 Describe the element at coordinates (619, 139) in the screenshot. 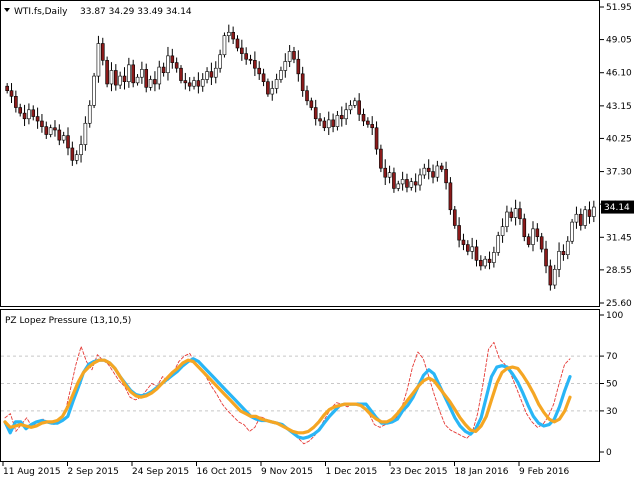

I see `price-tick-label: 40.25` at that location.